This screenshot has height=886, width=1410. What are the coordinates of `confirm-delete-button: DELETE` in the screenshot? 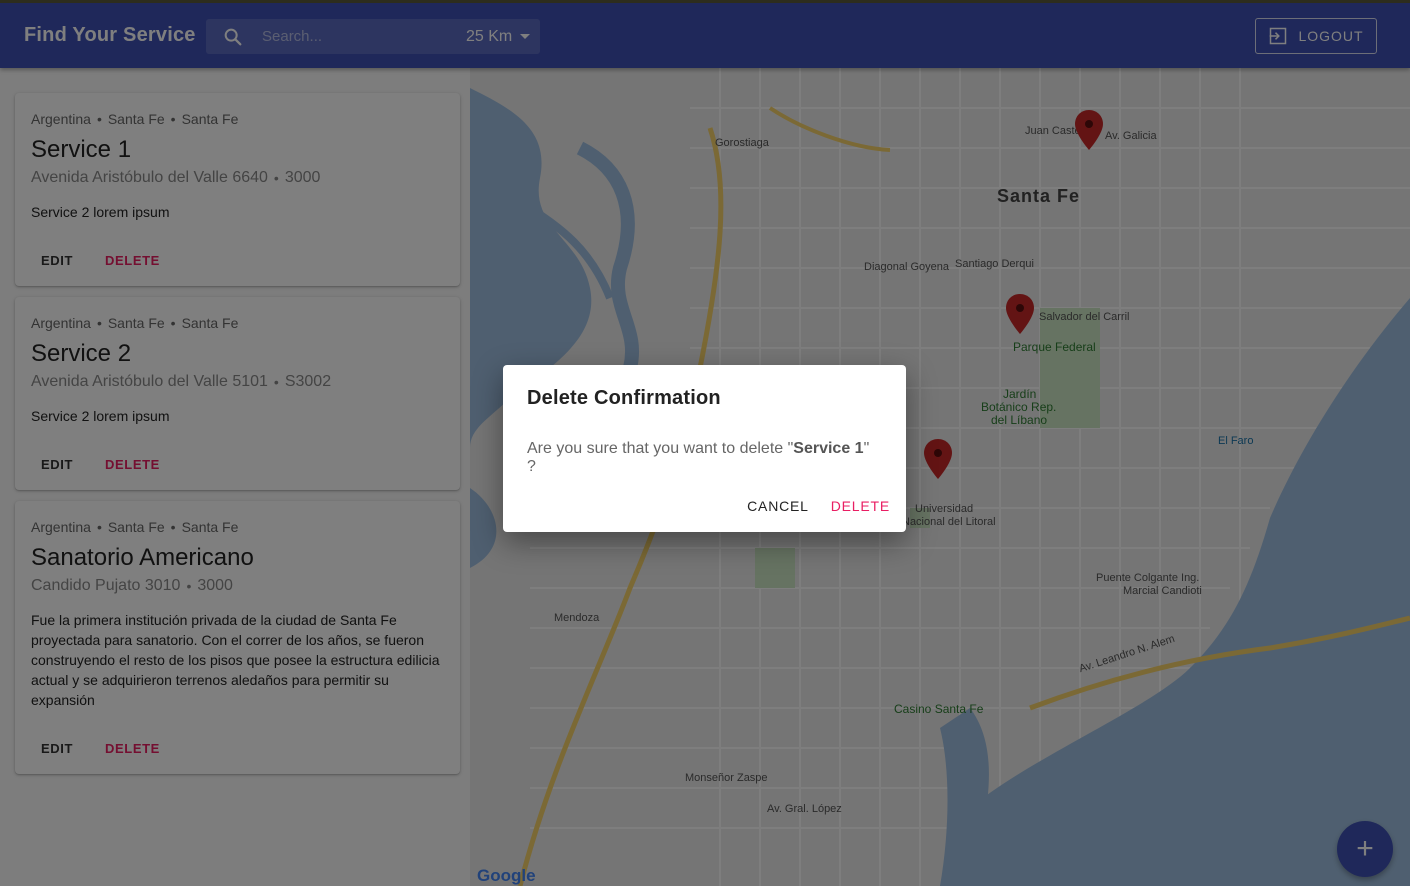 It's located at (860, 506).